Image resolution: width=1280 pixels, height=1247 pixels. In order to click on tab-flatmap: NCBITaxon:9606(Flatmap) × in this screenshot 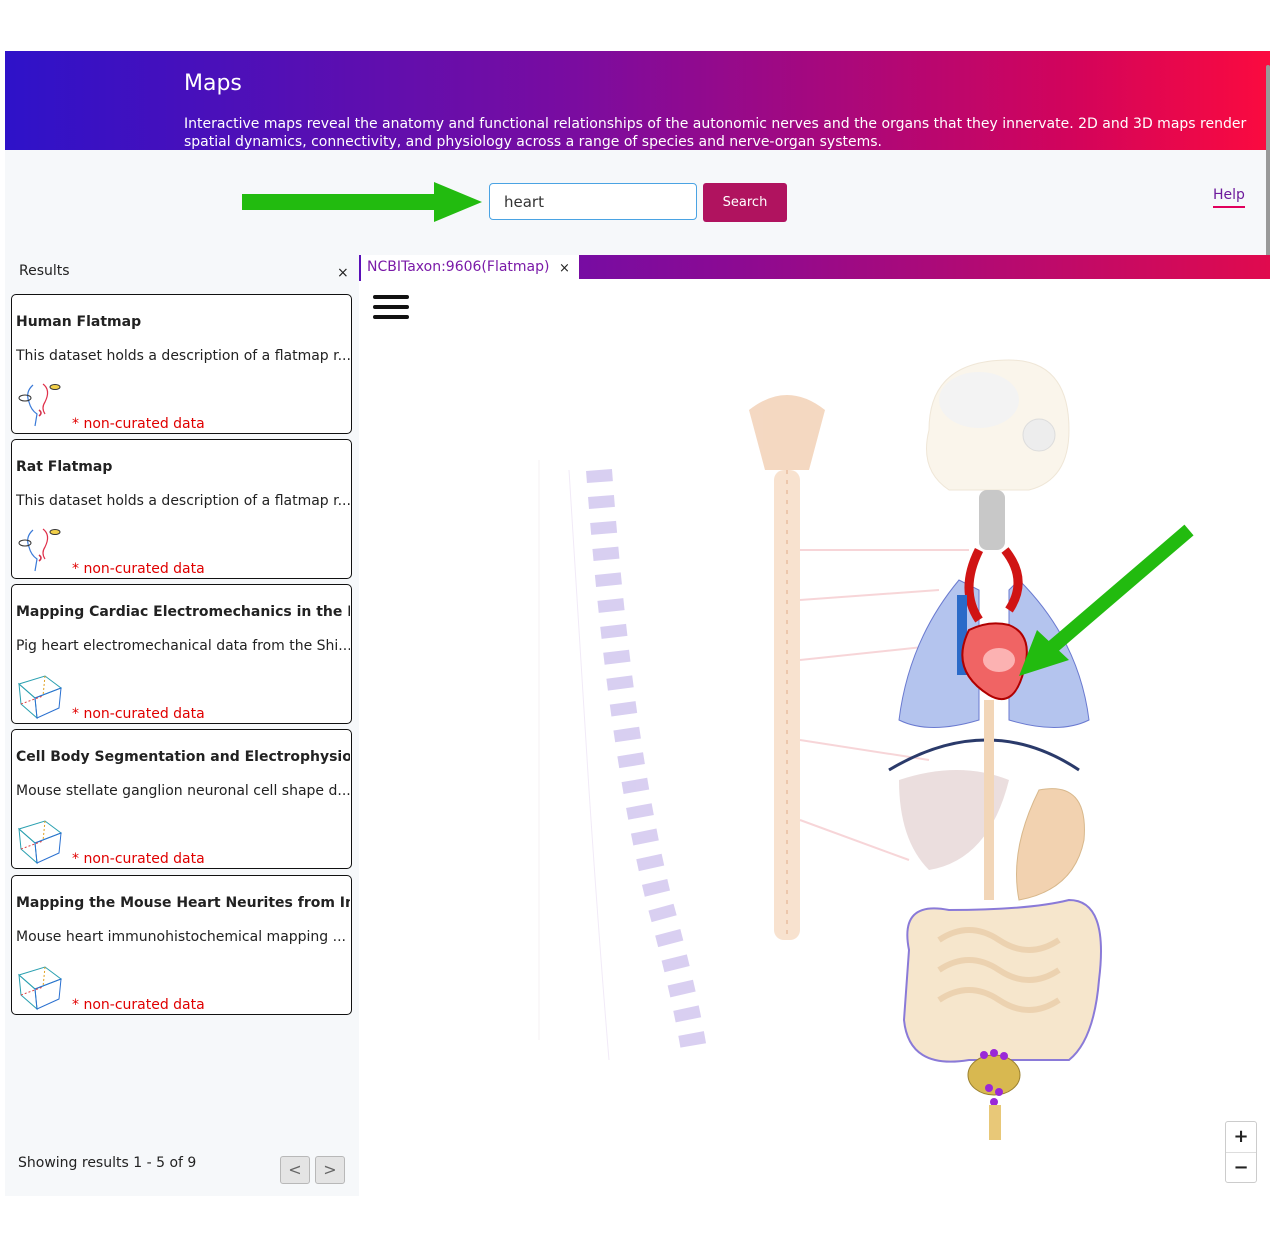, I will do `click(469, 268)`.